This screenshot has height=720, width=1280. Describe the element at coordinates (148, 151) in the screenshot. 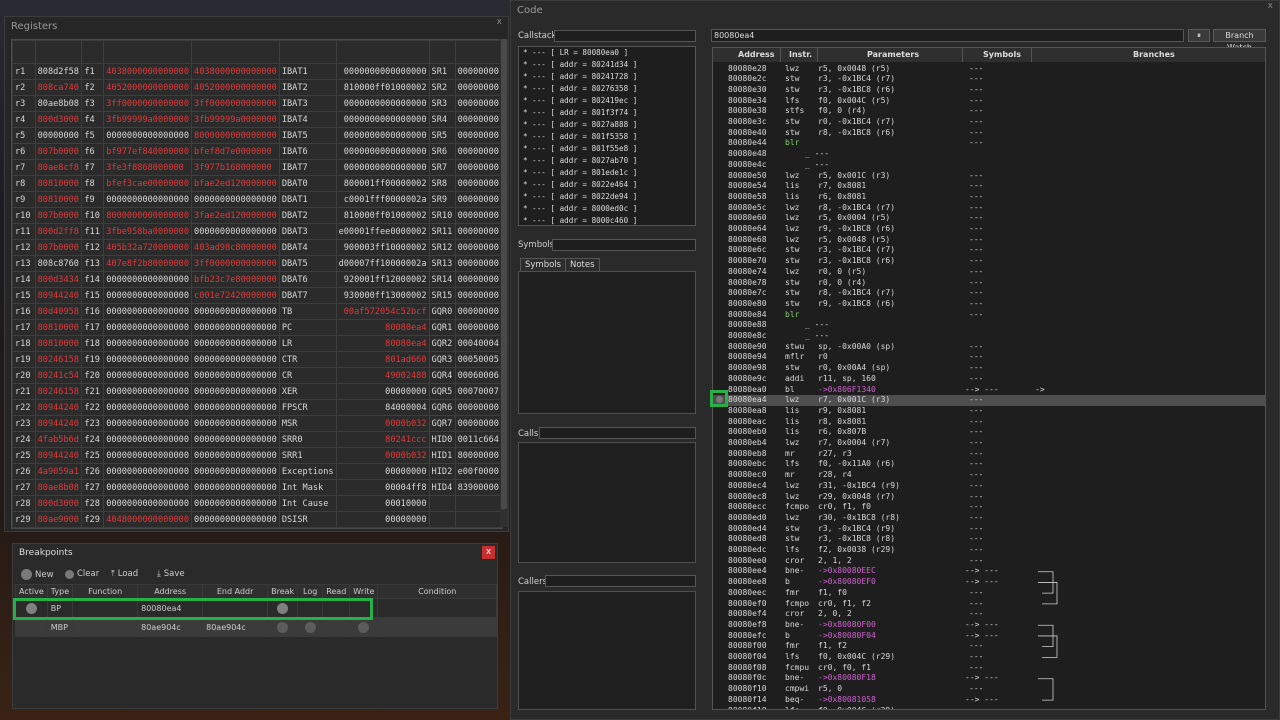

I see `register-cell: bf977ef840000000` at that location.